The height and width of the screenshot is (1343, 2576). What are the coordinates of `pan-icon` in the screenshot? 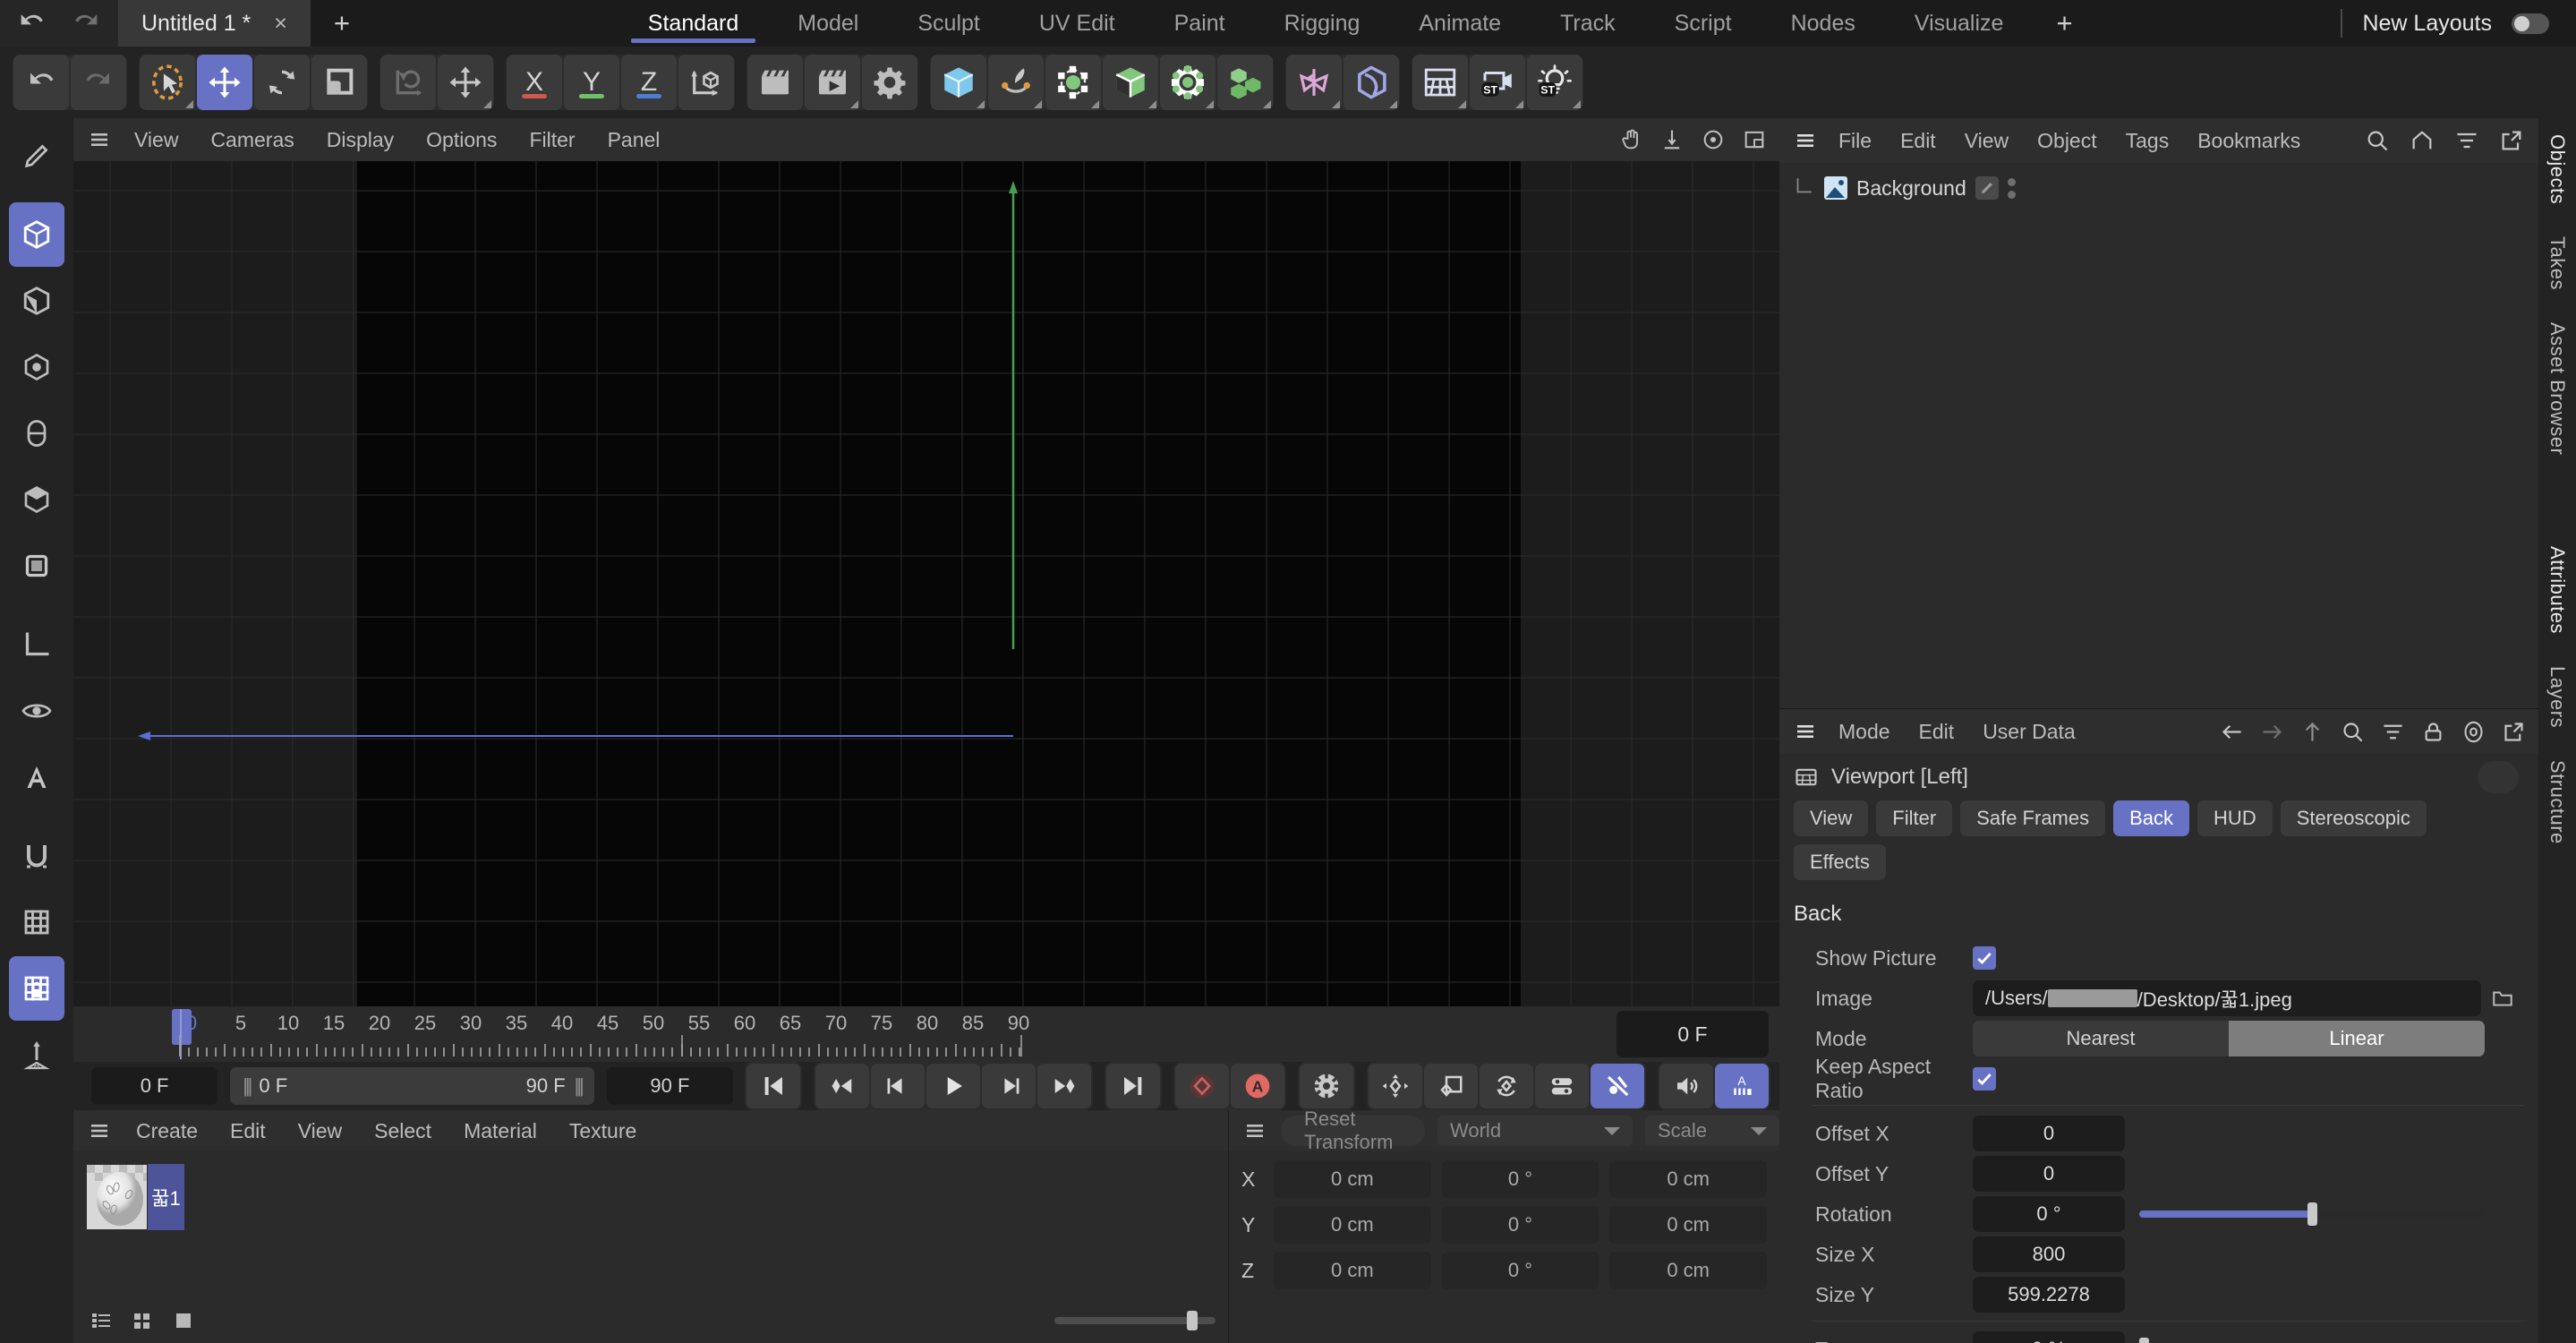 It's located at (1630, 139).